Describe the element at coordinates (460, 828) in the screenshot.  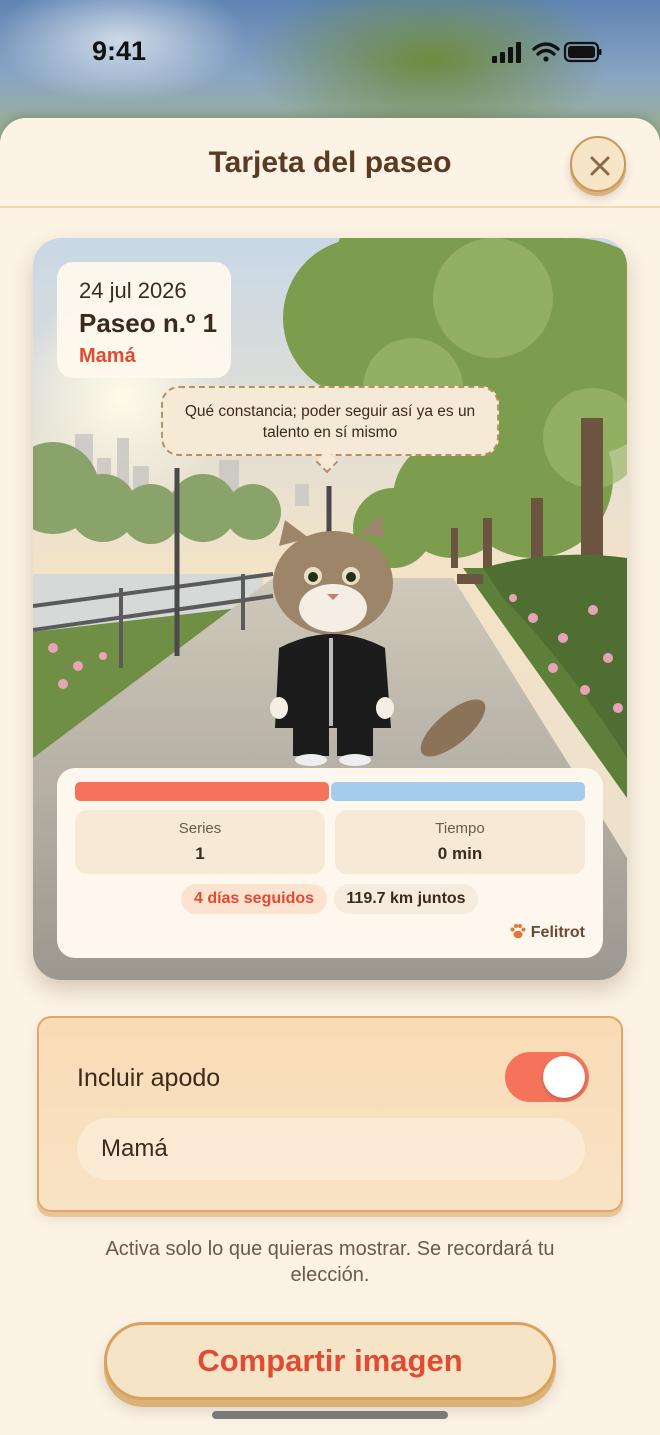
I see `stat-label: Tiempo` at that location.